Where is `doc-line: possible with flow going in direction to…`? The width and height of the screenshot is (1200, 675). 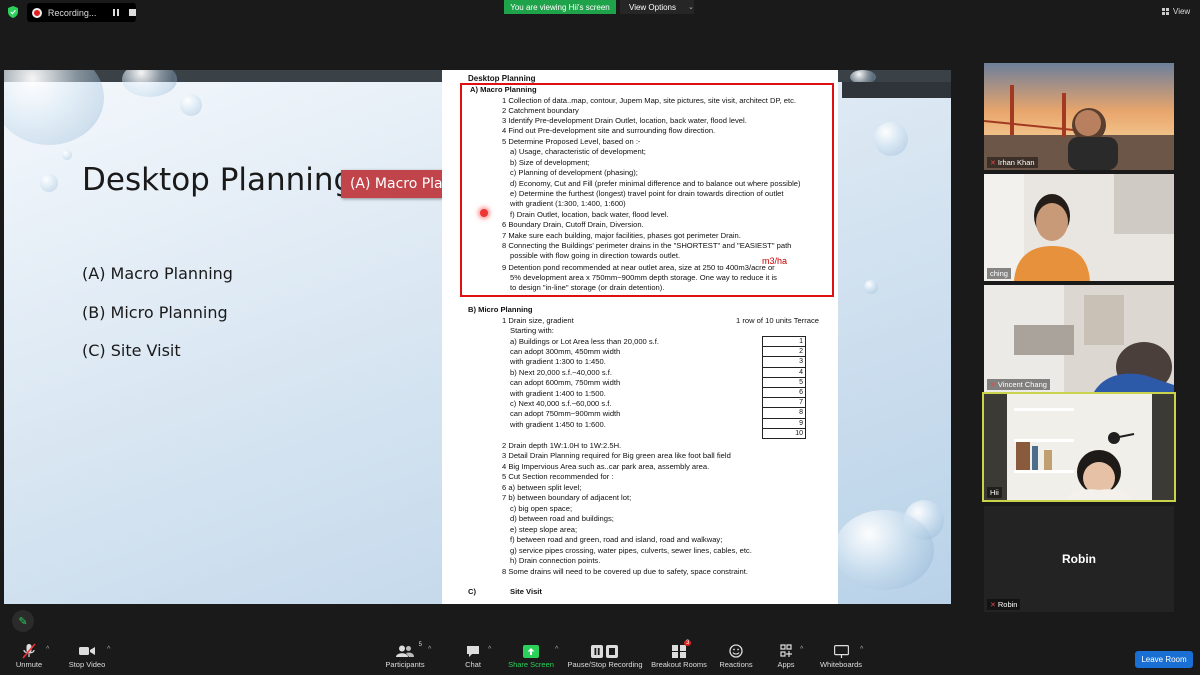
doc-line: possible with flow going in direction to… is located at coordinates (595, 255).